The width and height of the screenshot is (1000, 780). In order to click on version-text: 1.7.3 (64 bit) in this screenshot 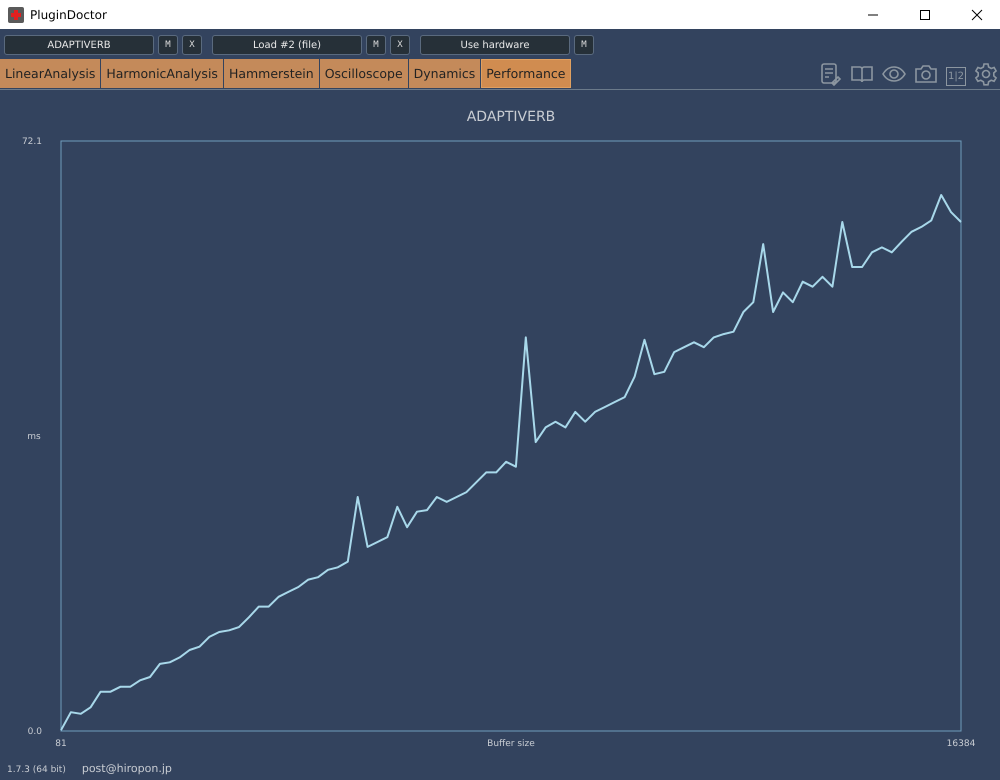, I will do `click(36, 770)`.